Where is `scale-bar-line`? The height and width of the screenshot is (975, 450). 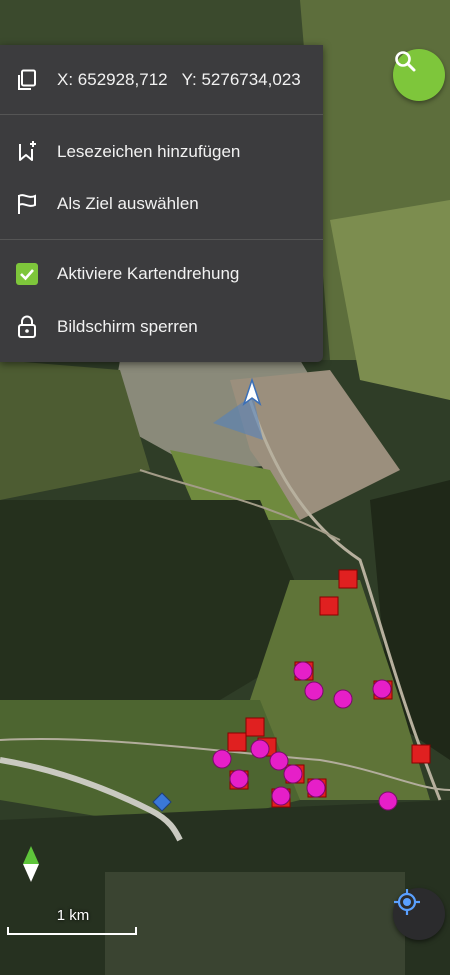 scale-bar-line is located at coordinates (72, 931).